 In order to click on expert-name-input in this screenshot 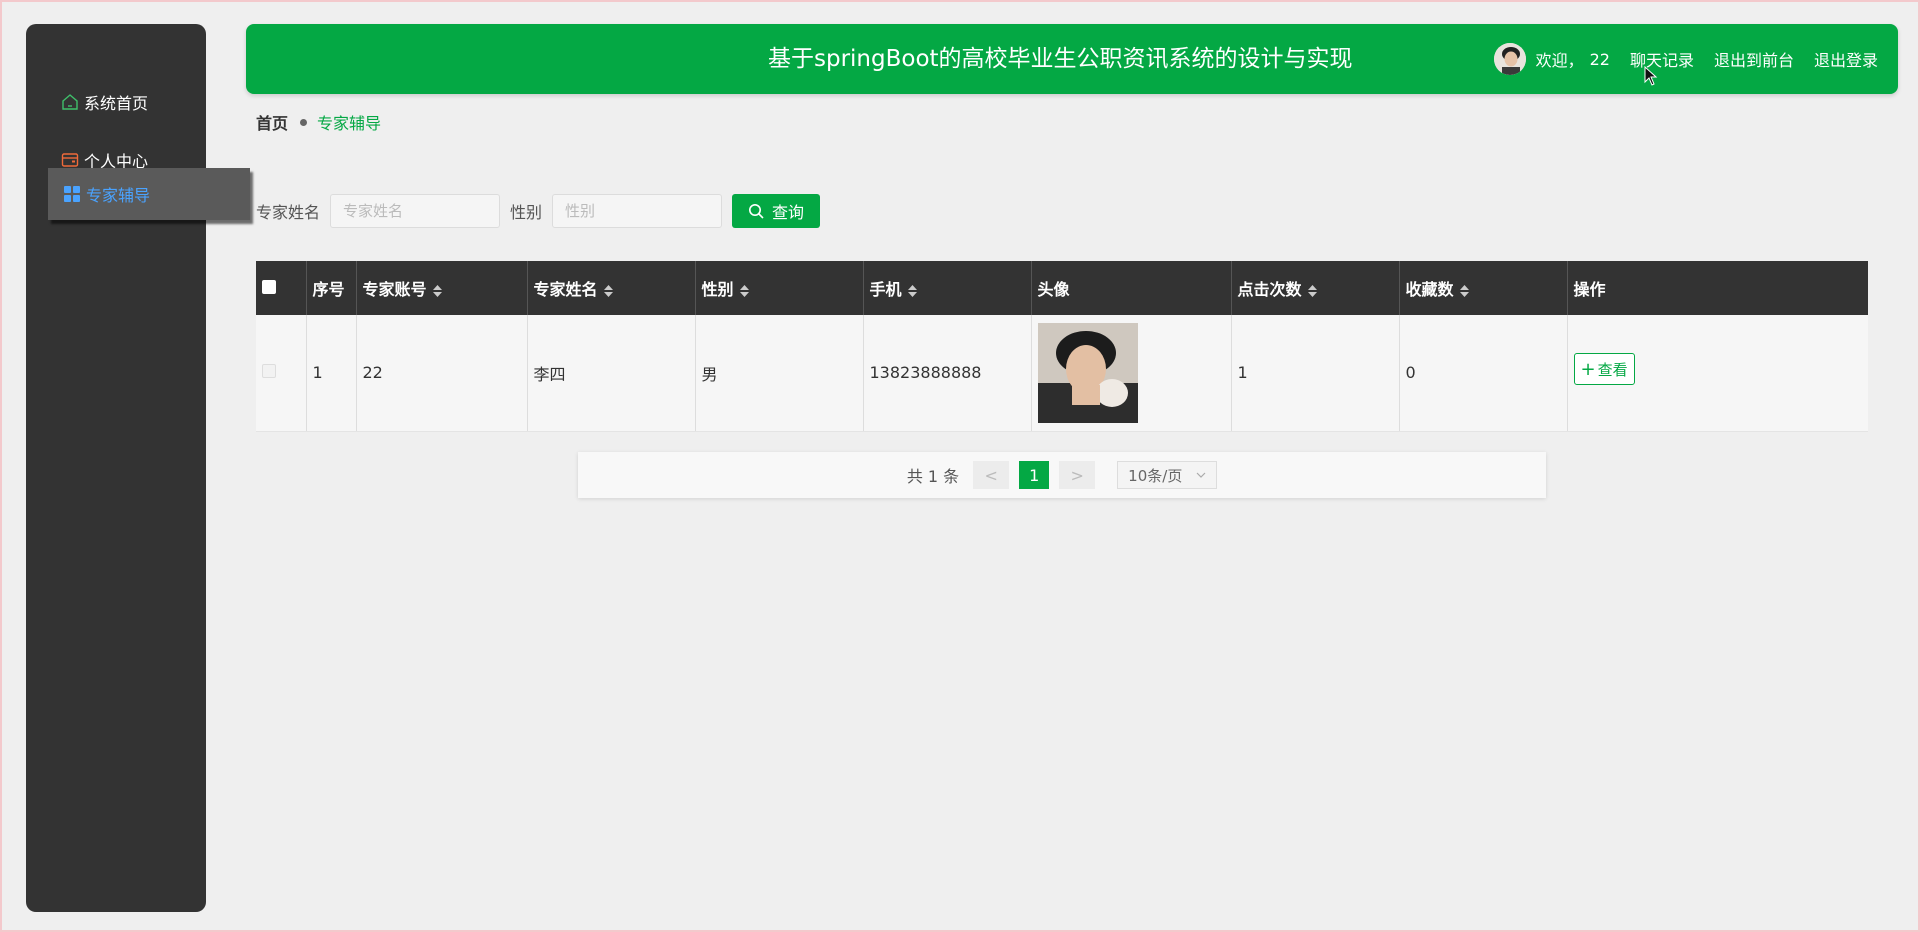, I will do `click(415, 211)`.